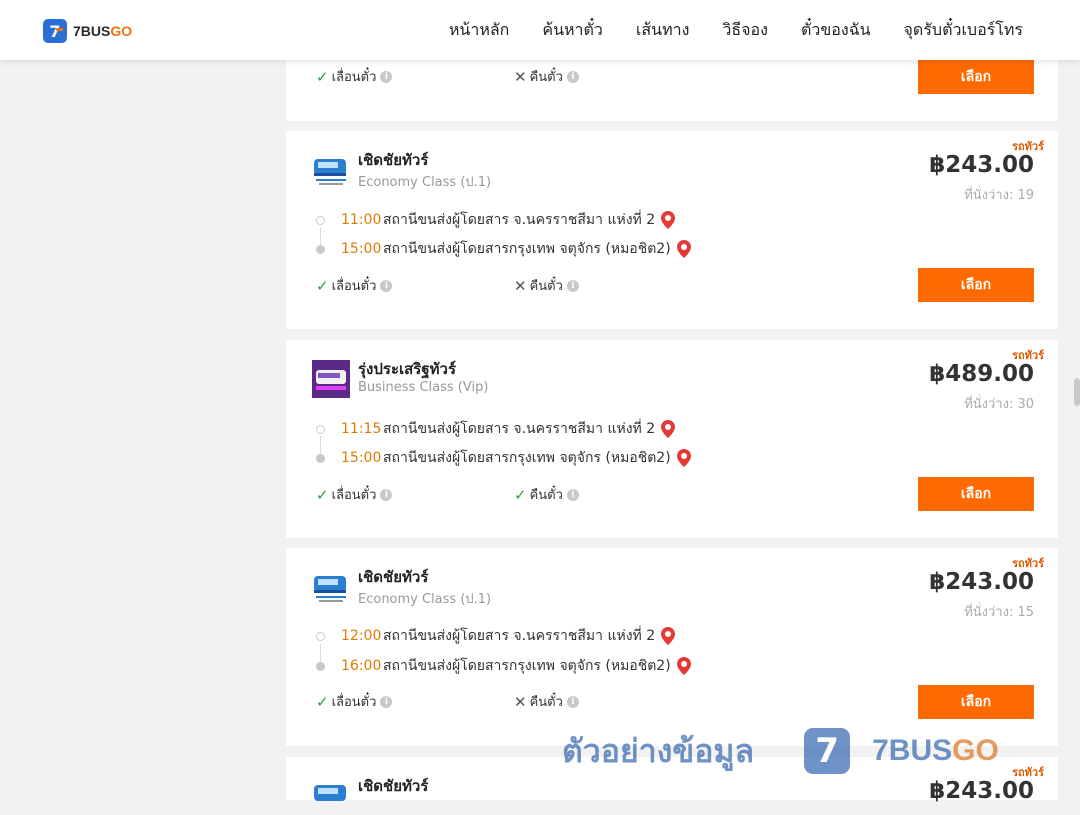  Describe the element at coordinates (780, 751) in the screenshot. I see `sample-data-watermark: ตัวอย่างข้อมูล 7 7BUSGO` at that location.